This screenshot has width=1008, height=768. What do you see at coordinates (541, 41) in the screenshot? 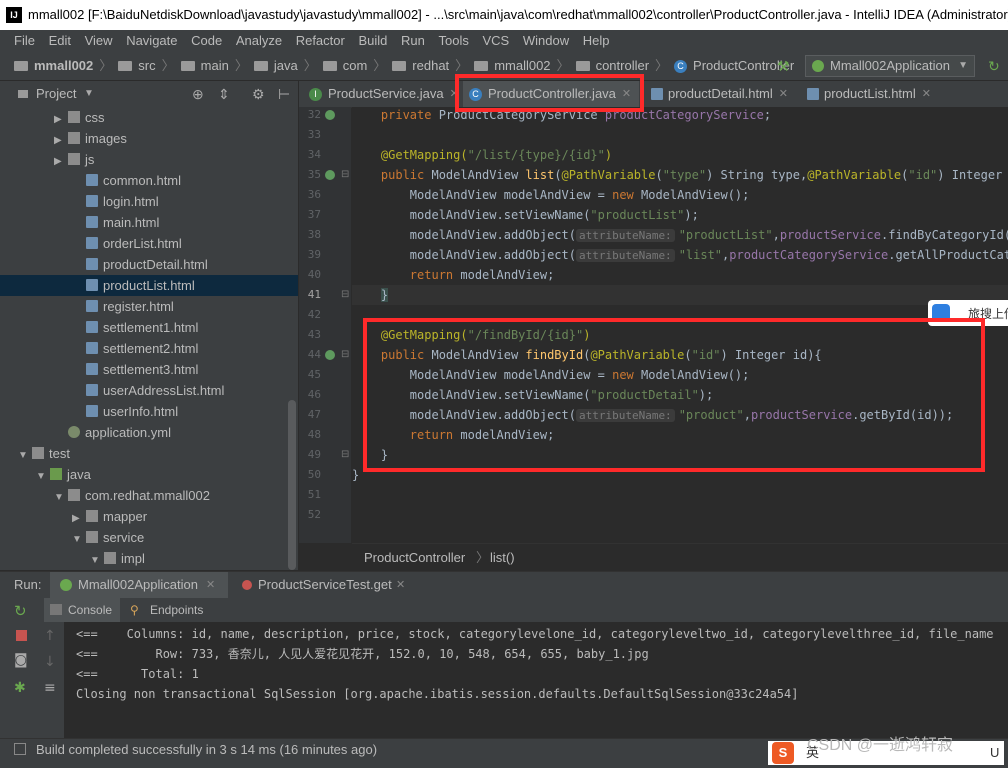
I see `menu-window: Window` at bounding box center [541, 41].